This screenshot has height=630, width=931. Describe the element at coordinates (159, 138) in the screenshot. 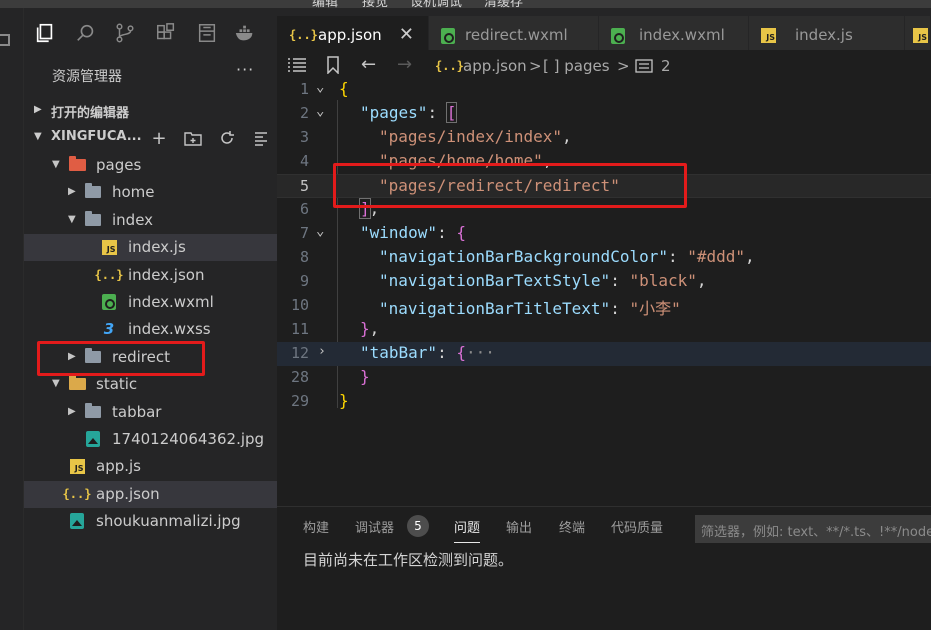

I see `new-file-icon: +` at that location.